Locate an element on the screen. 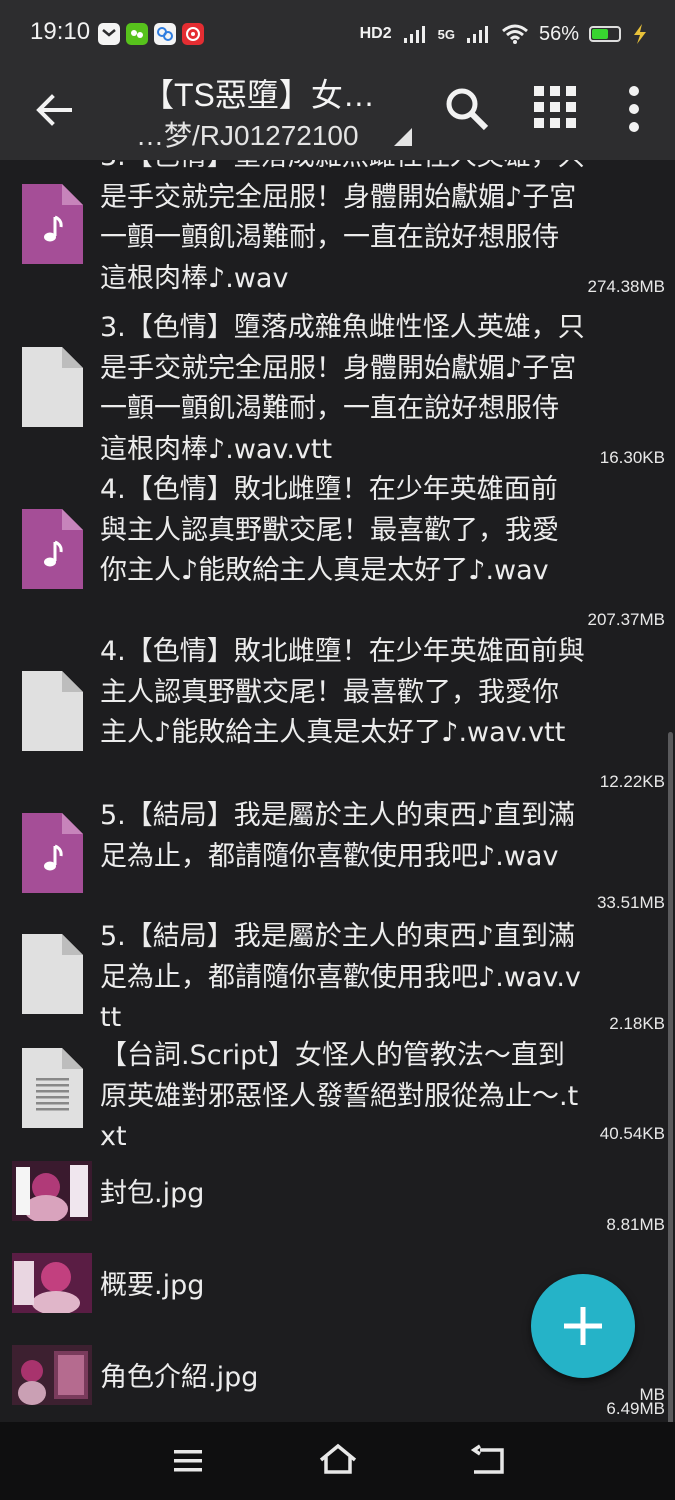  scrollbar is located at coordinates (670, 1077).